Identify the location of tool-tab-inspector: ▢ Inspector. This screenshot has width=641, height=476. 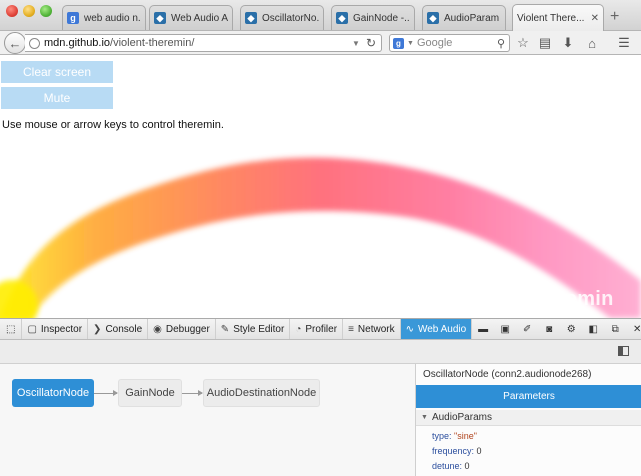
(55, 329).